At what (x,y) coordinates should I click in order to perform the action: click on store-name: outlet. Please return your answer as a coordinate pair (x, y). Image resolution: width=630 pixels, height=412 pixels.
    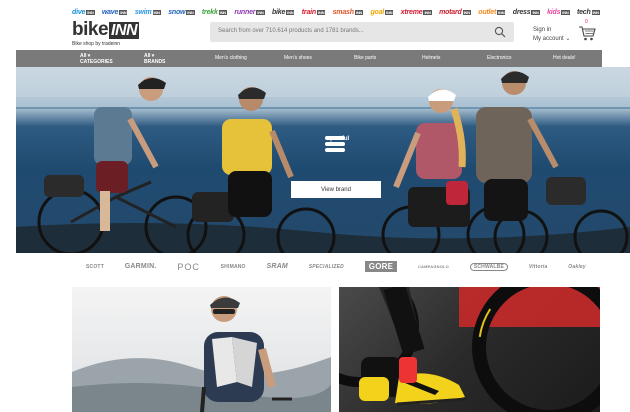
    Looking at the image, I should click on (487, 12).